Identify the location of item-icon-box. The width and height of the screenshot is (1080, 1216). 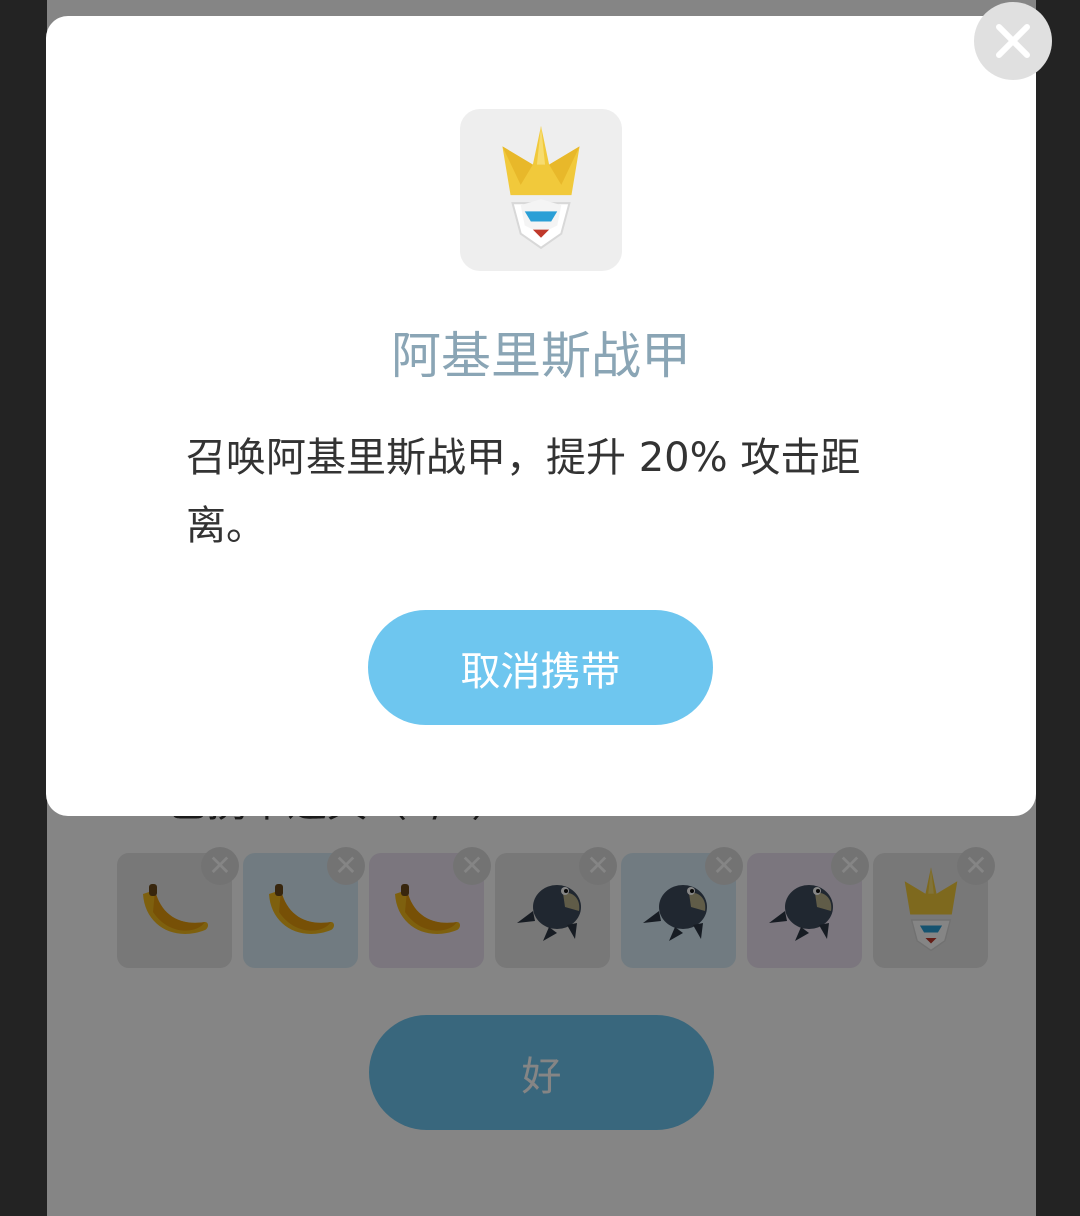
(541, 190).